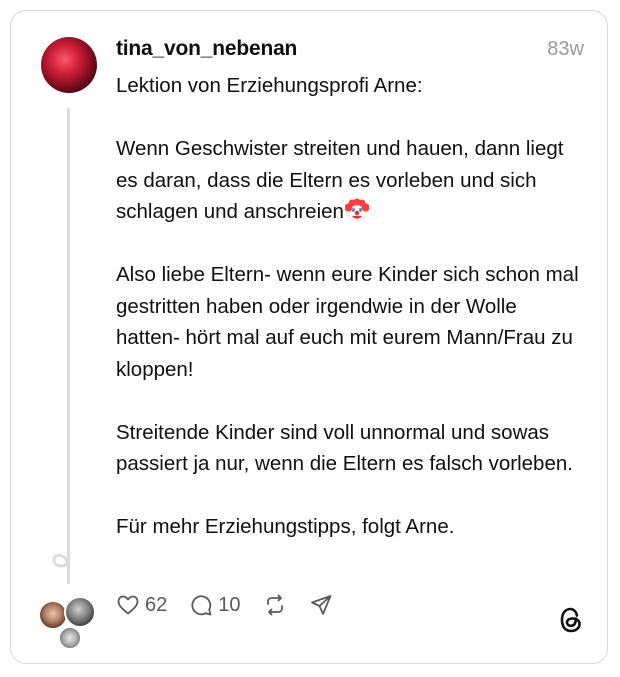 The height and width of the screenshot is (677, 620). I want to click on comment-icon, so click(201, 605).